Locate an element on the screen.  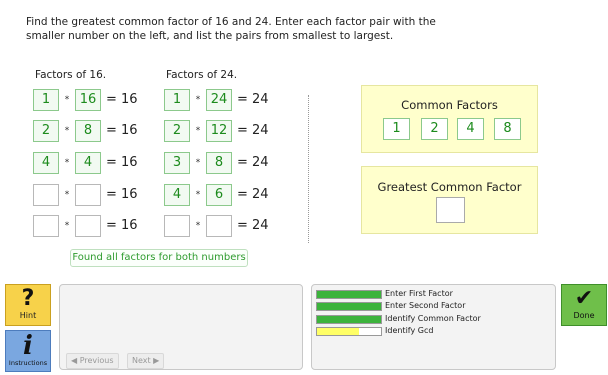
progress-step-label: Identify Gcd is located at coordinates (409, 330).